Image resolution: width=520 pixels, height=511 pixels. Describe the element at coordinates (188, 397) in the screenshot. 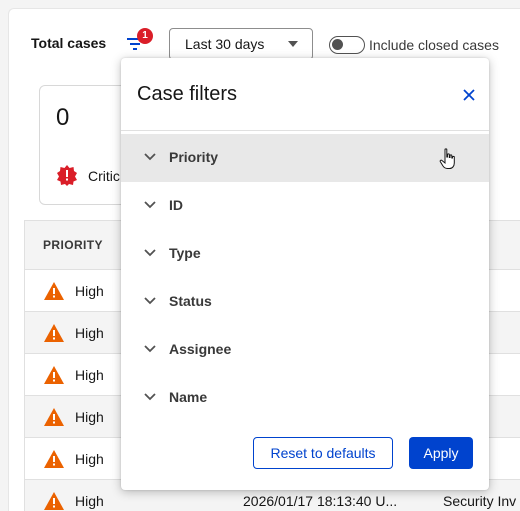

I see `filter-accordion-label: Name` at that location.